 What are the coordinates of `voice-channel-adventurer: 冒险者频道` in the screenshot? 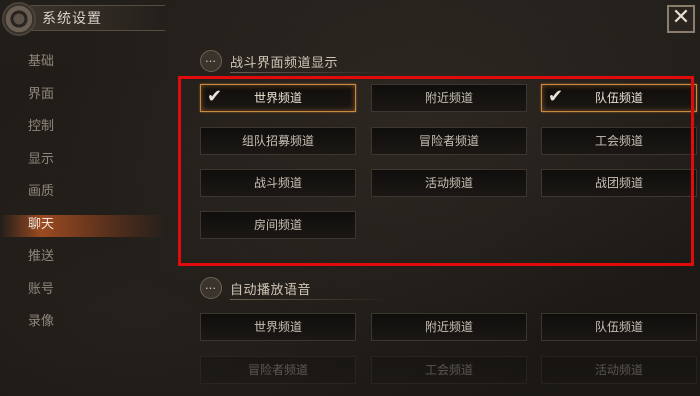 It's located at (278, 370).